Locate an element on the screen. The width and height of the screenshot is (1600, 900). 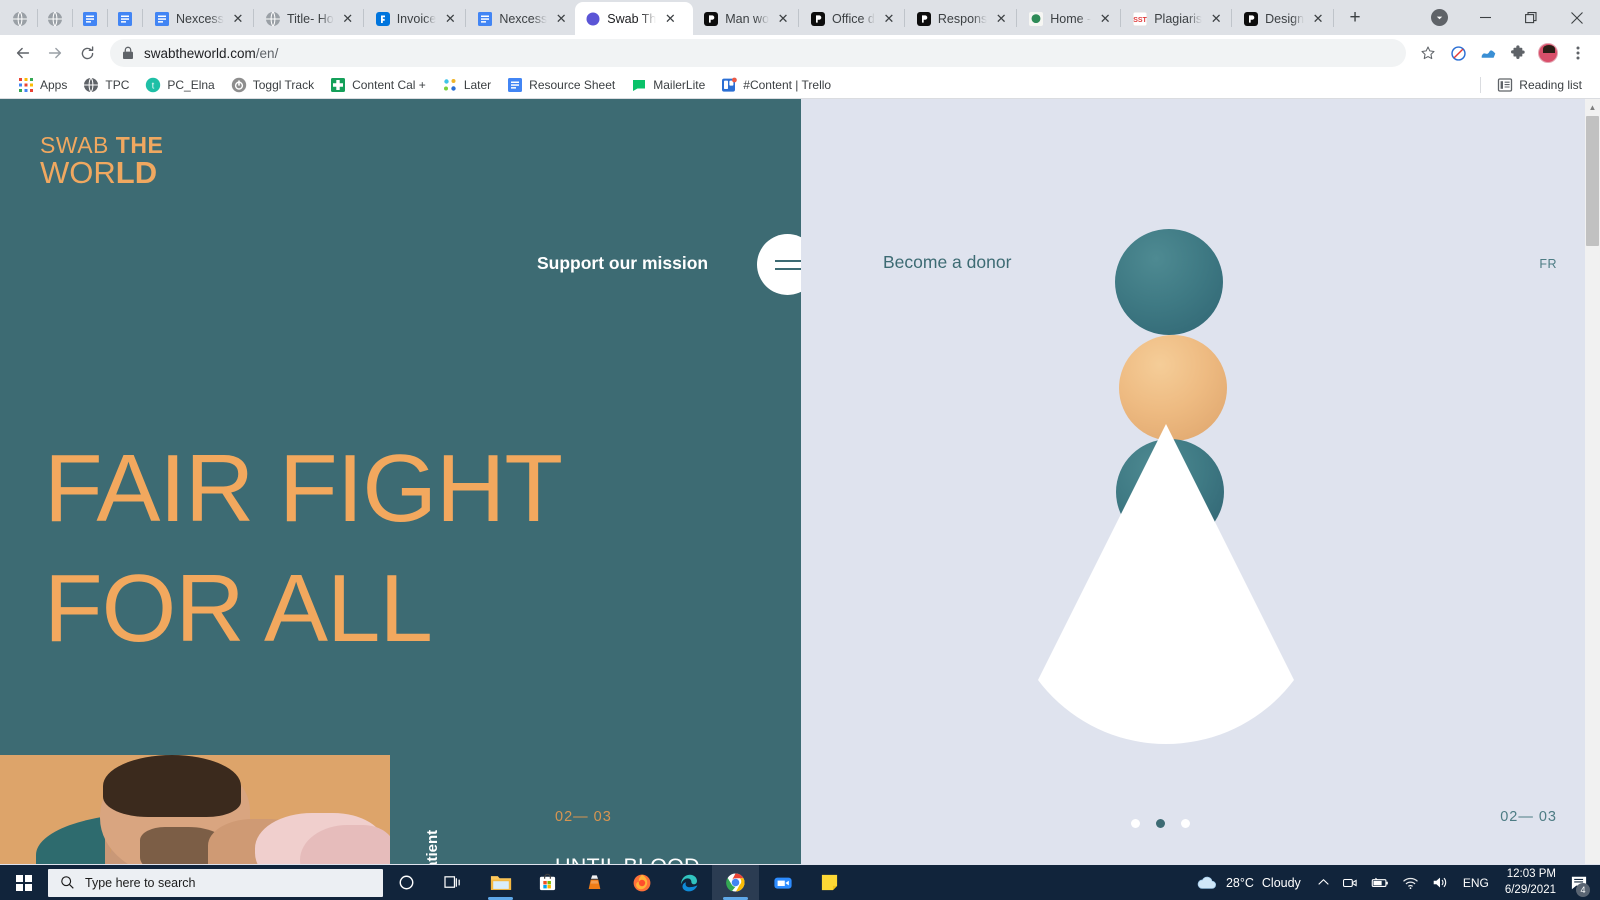
profile-button is located at coordinates (1548, 53).